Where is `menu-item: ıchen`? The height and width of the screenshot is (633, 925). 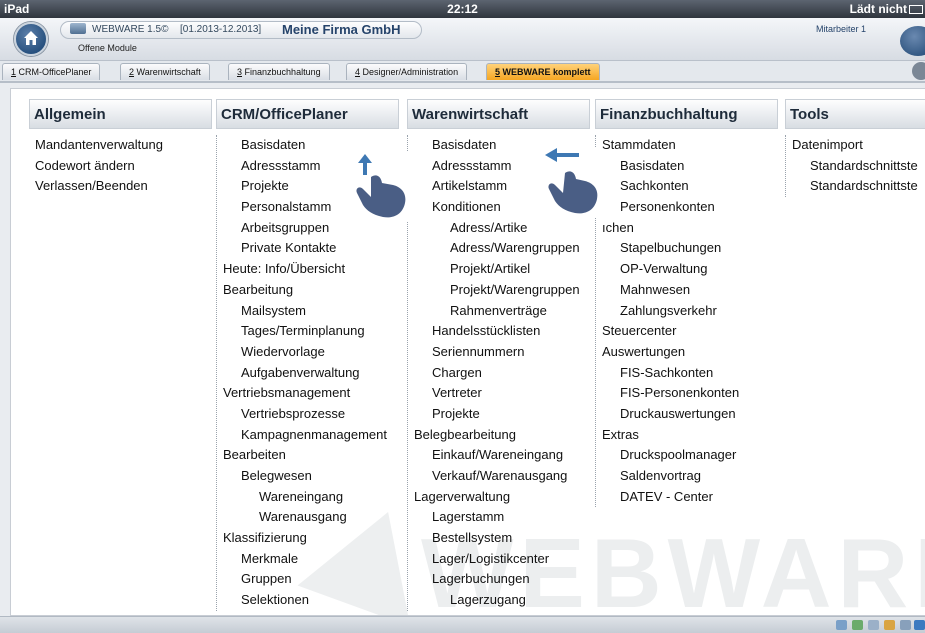 menu-item: ıchen is located at coordinates (687, 228).